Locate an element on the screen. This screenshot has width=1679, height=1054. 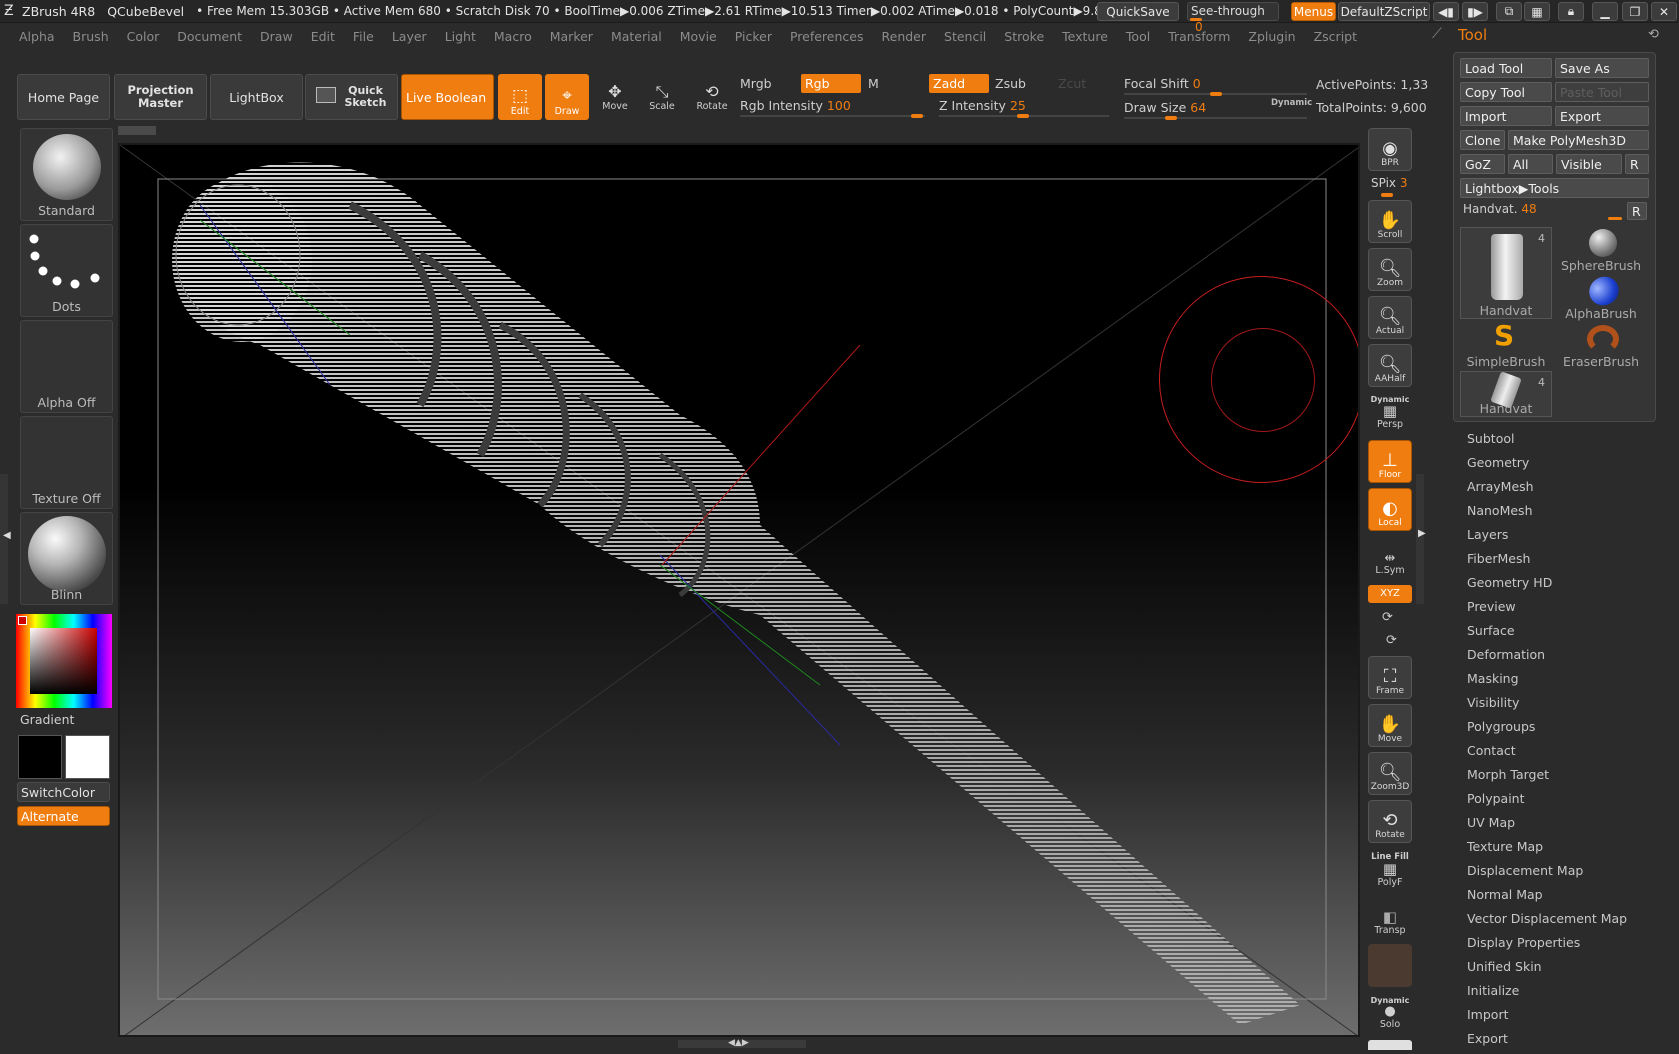
menu-light: Light is located at coordinates (460, 36).